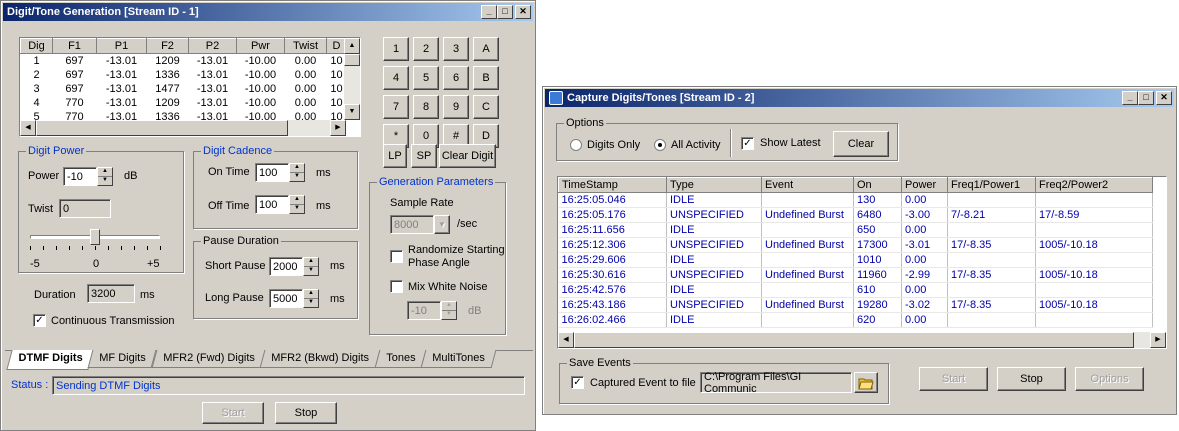 The image size is (1179, 431). I want to click on show-latest-checkbox: ✓, so click(747, 143).